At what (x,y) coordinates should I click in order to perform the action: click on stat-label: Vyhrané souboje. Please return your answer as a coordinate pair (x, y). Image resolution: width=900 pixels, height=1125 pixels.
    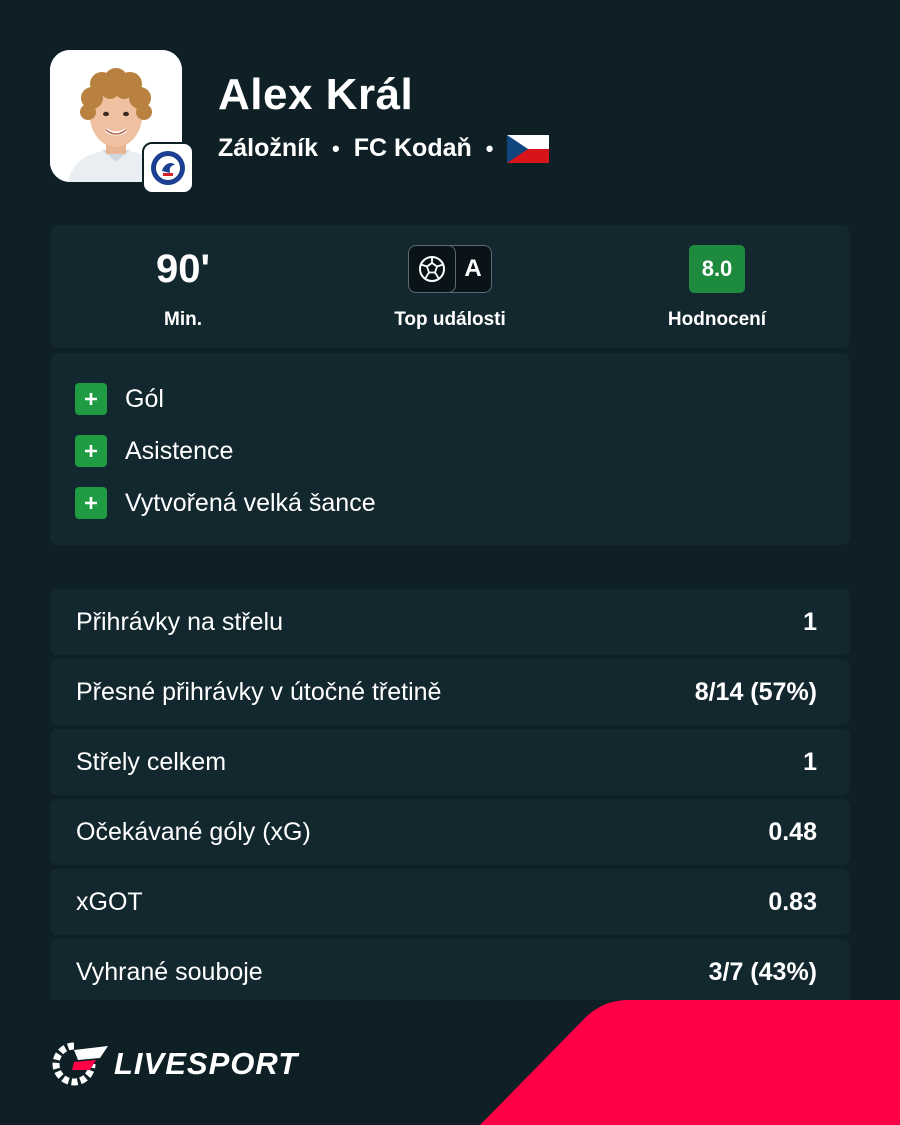
    Looking at the image, I should click on (169, 972).